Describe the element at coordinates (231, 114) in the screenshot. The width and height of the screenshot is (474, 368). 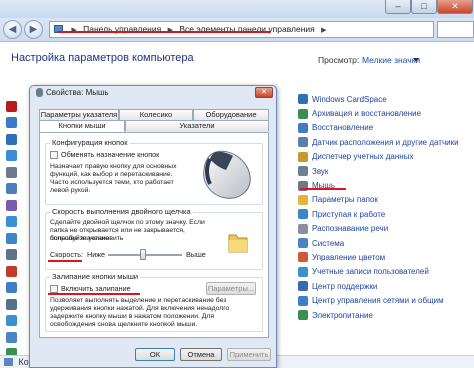
I see `tab-hardware: Оборудование` at that location.